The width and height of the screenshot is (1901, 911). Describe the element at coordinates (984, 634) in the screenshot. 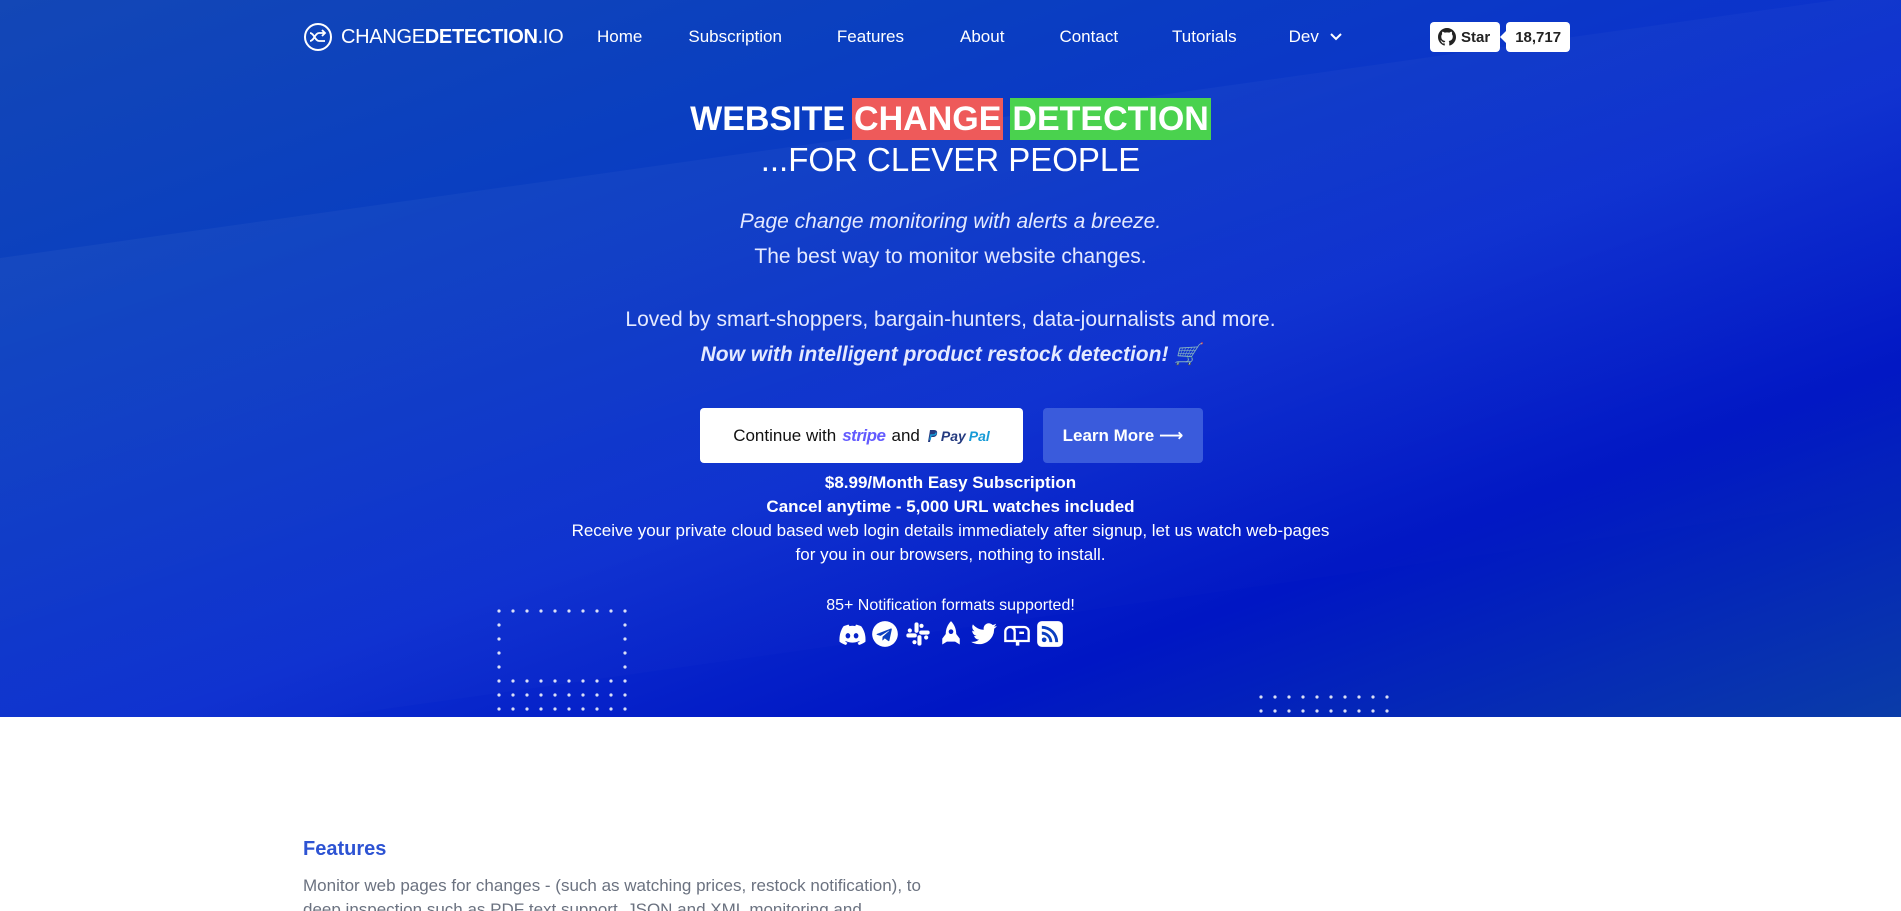

I see `twitter-icon` at that location.